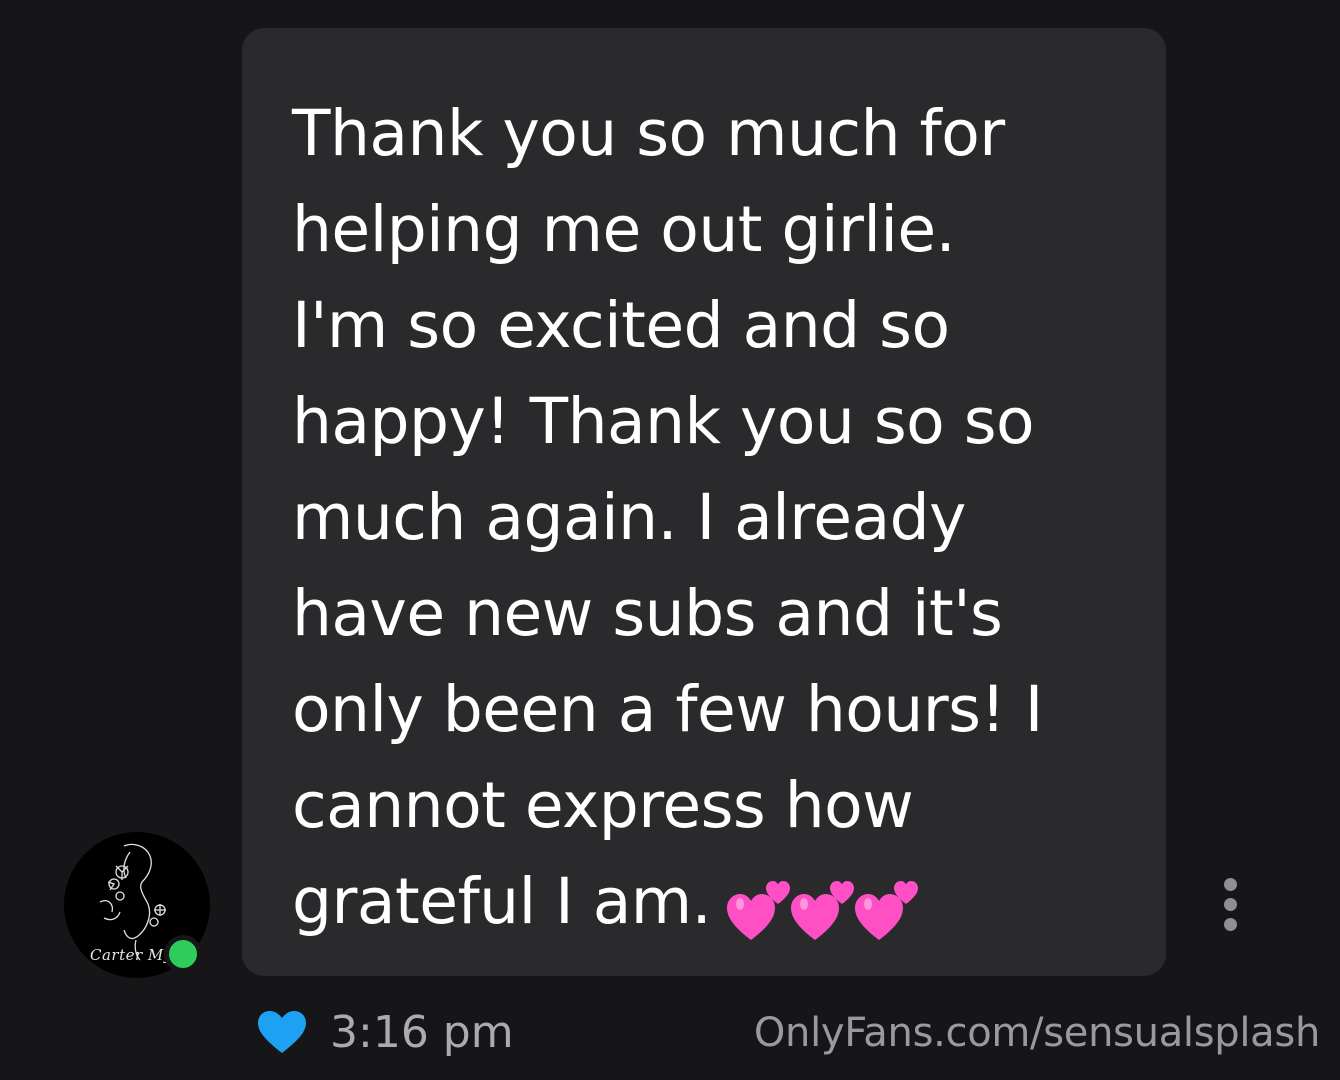 The image size is (1340, 1080). Describe the element at coordinates (183, 954) in the screenshot. I see `online-status-dot` at that location.